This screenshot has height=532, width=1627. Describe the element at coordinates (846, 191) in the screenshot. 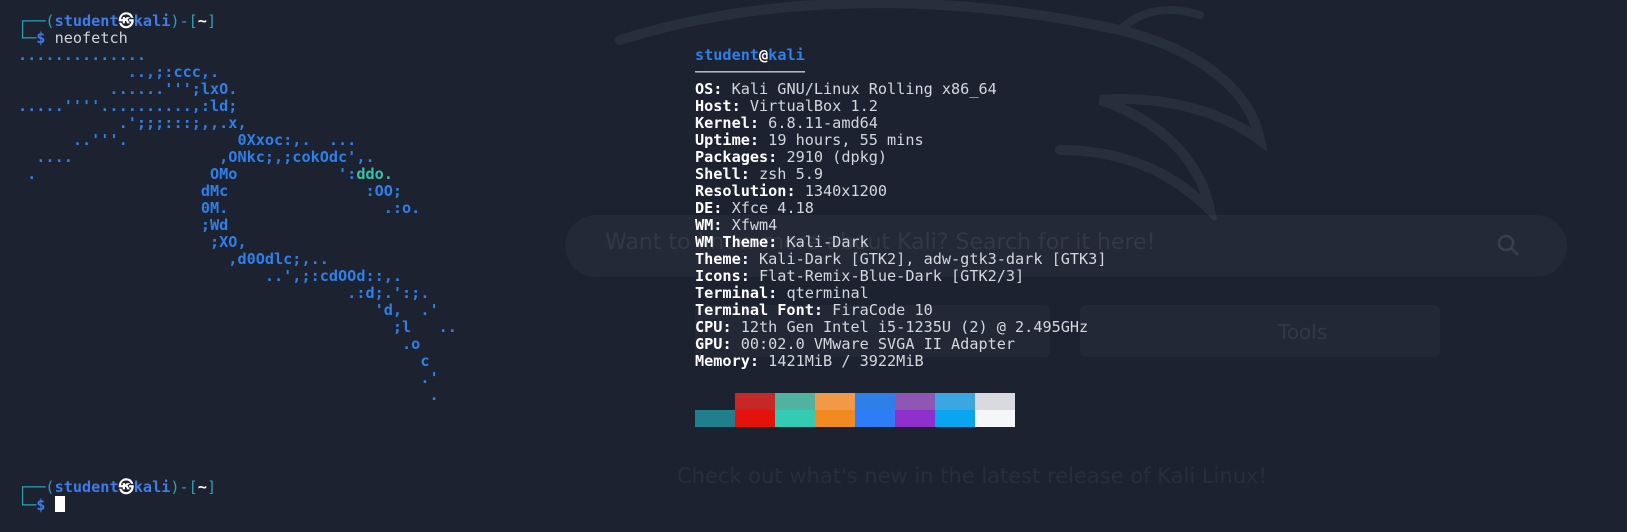

I see `info-value: 1340x1200` at that location.